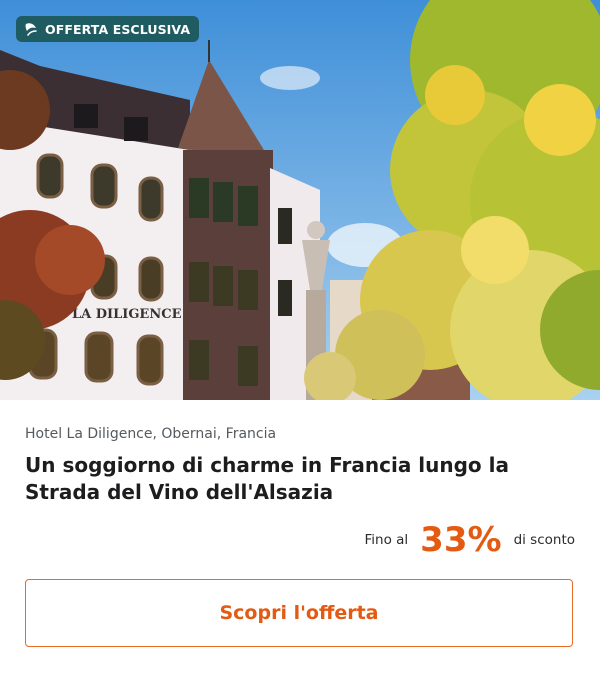  Describe the element at coordinates (300, 540) in the screenshot. I see `discount-info: Fino al 33% di sconto` at that location.